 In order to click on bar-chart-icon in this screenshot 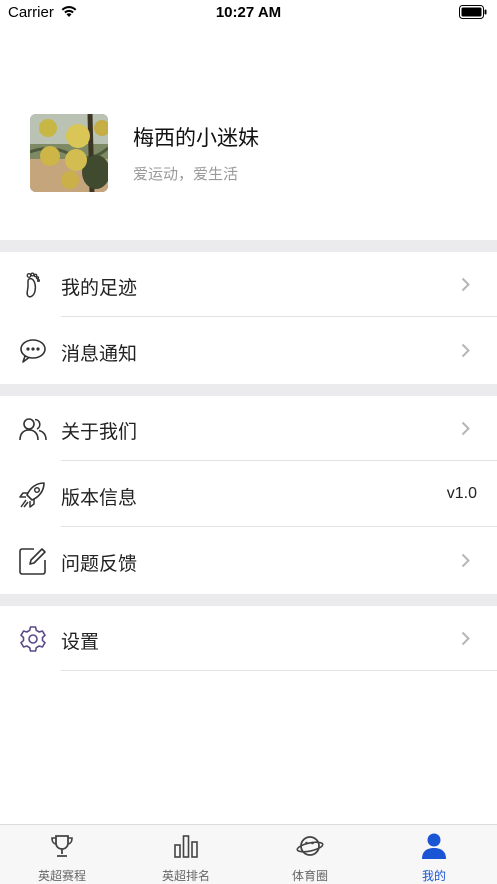, I will do `click(186, 846)`.